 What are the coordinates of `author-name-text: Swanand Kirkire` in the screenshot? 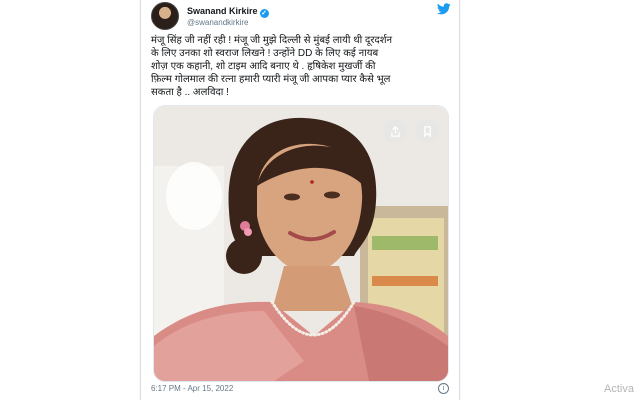 It's located at (222, 11).